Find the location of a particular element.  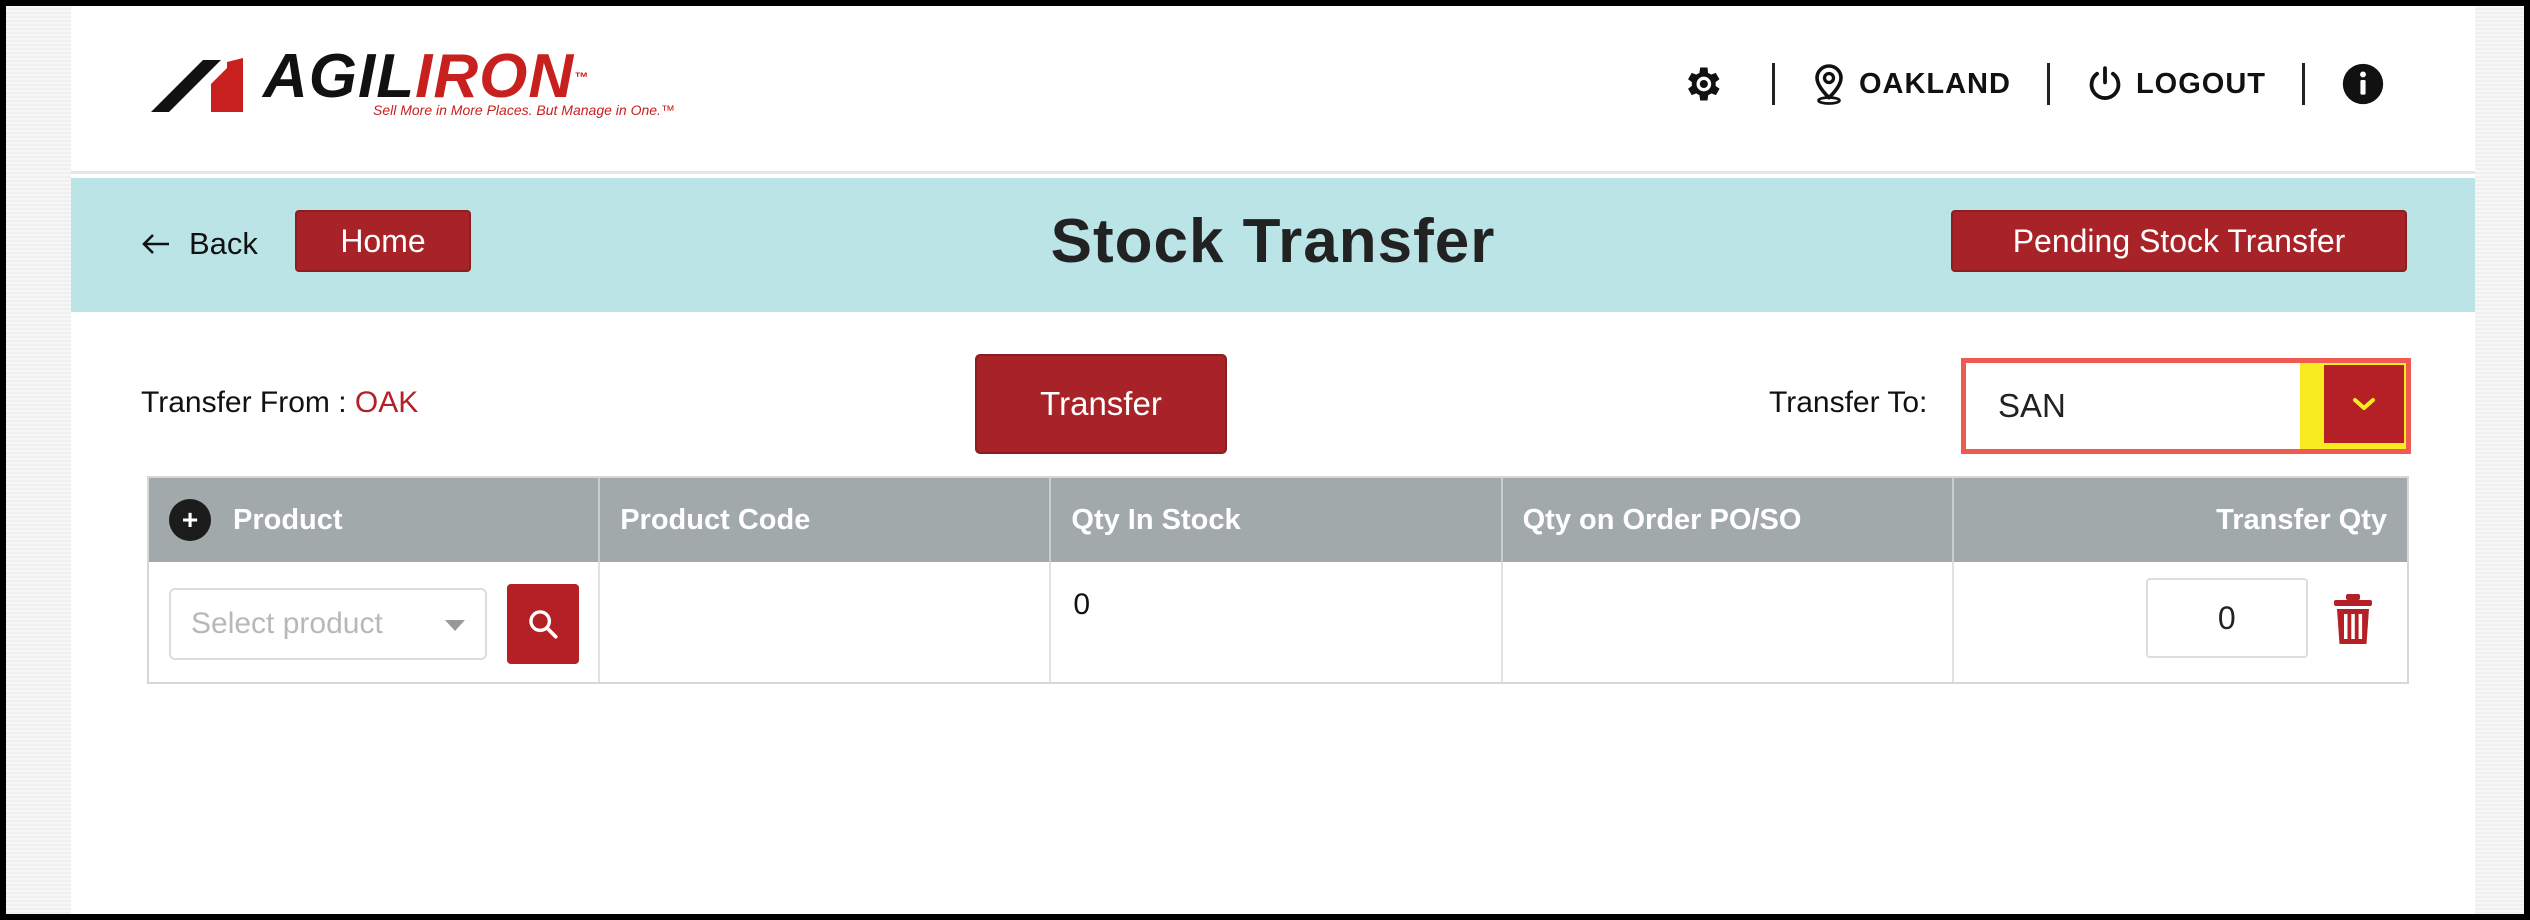

column-header-qty-in-stock: Qty In Stock is located at coordinates (1277, 520).